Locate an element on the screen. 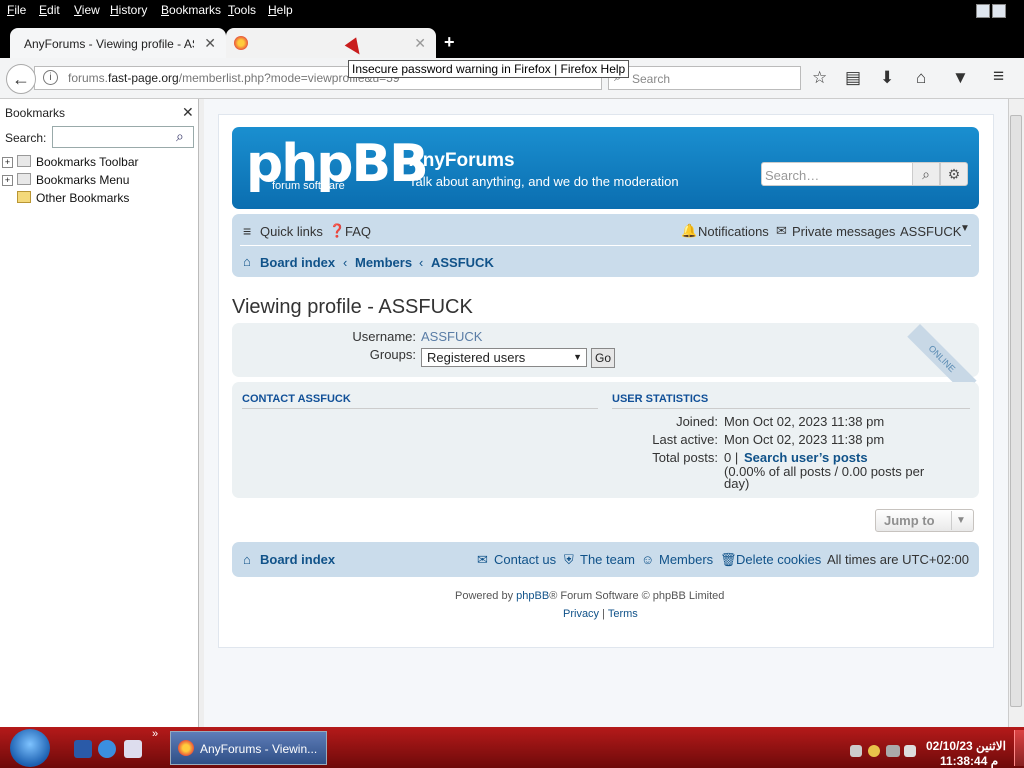 The image size is (1024, 768). posts-note-line2: day) is located at coordinates (737, 483).